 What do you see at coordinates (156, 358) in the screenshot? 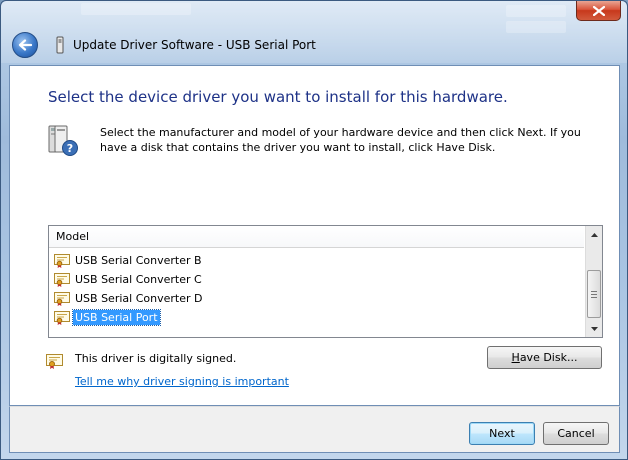
I see `signing-status: This driver is digitally signed.` at bounding box center [156, 358].